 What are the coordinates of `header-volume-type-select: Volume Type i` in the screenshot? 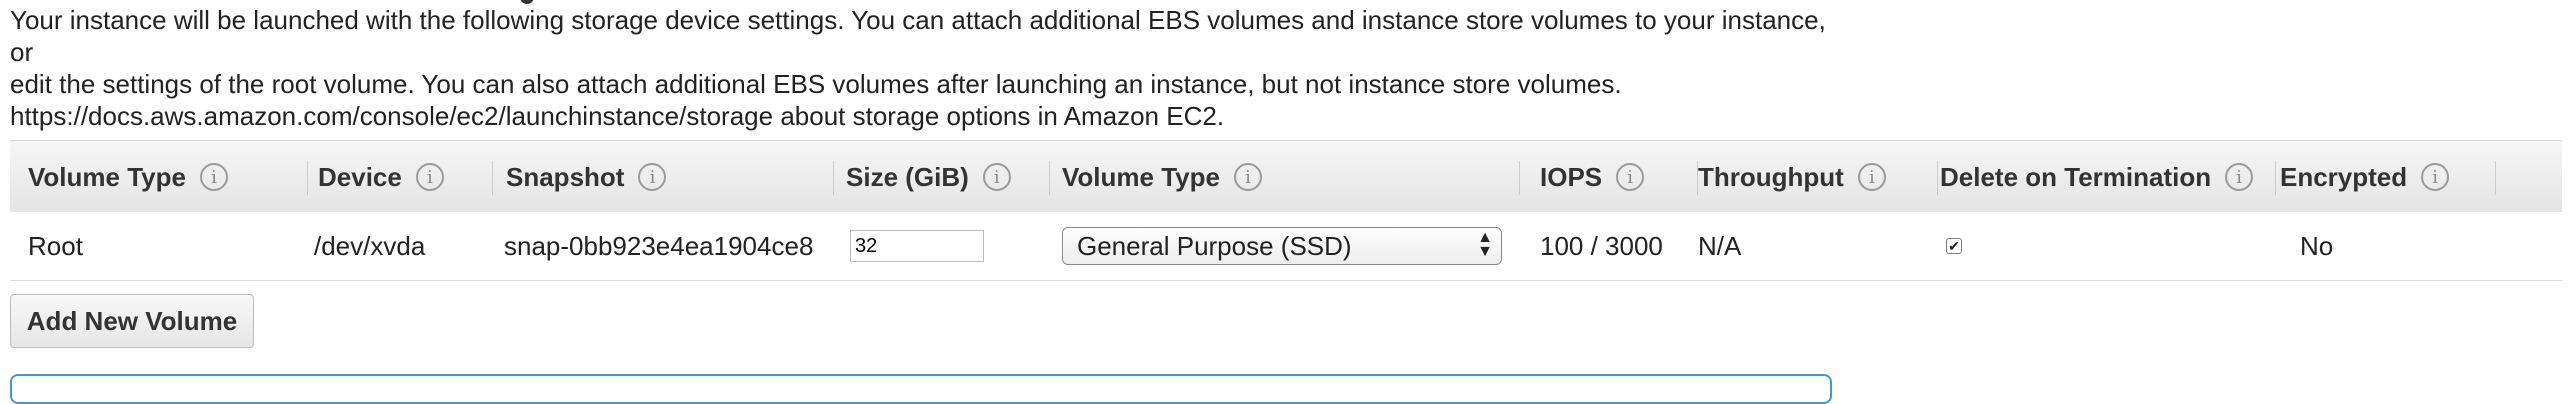 It's located at (1291, 177).